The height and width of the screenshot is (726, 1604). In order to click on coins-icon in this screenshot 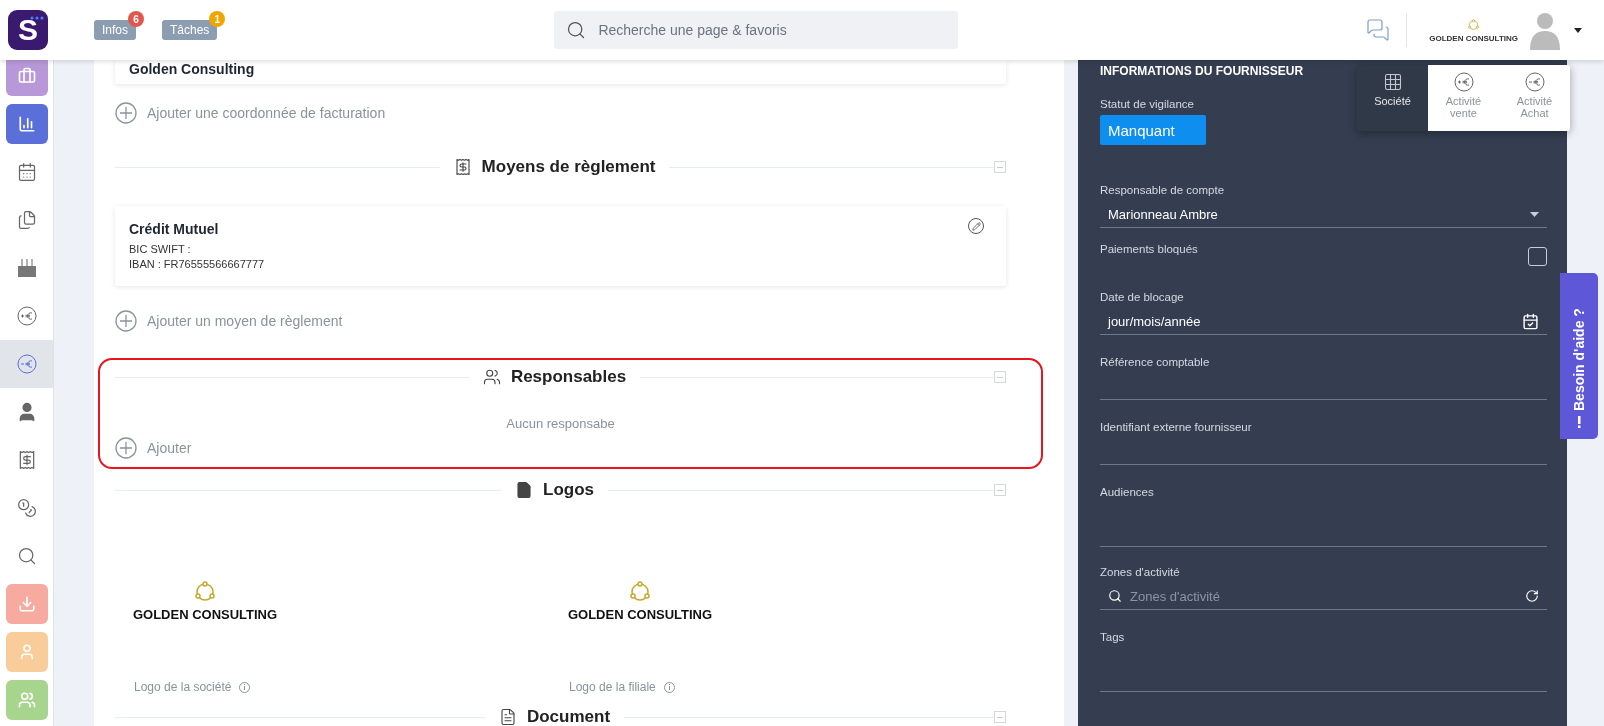, I will do `click(26, 508)`.